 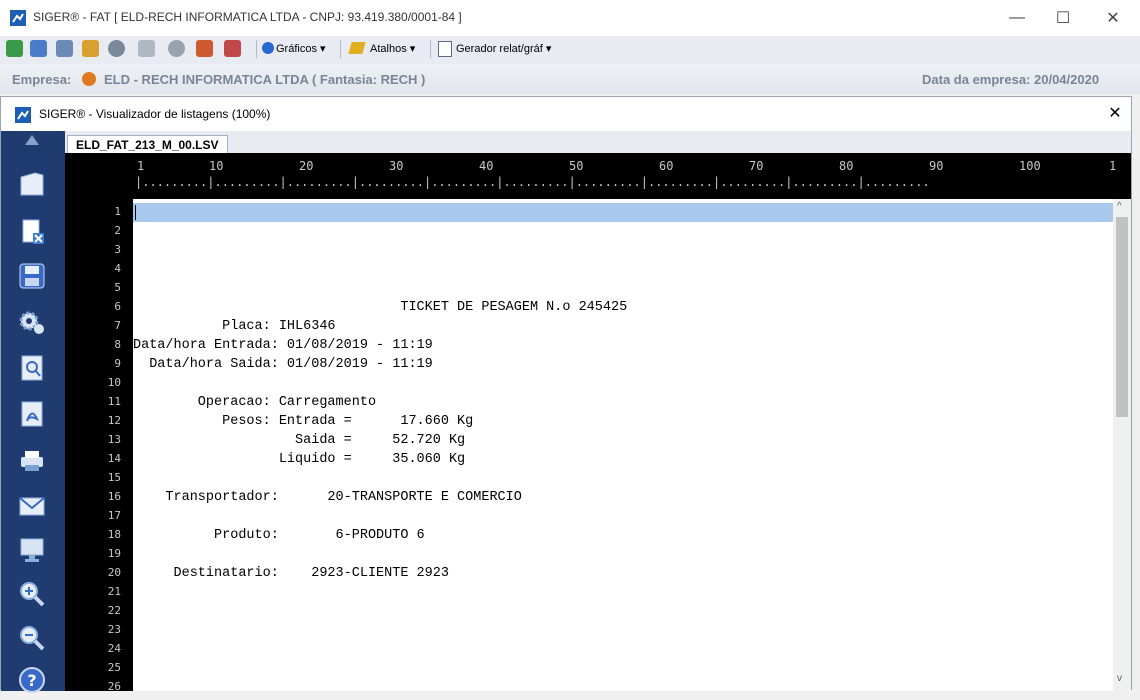 I want to click on document-line: Destinatario: 2923-CLIENTE 2923, so click(x=291, y=573).